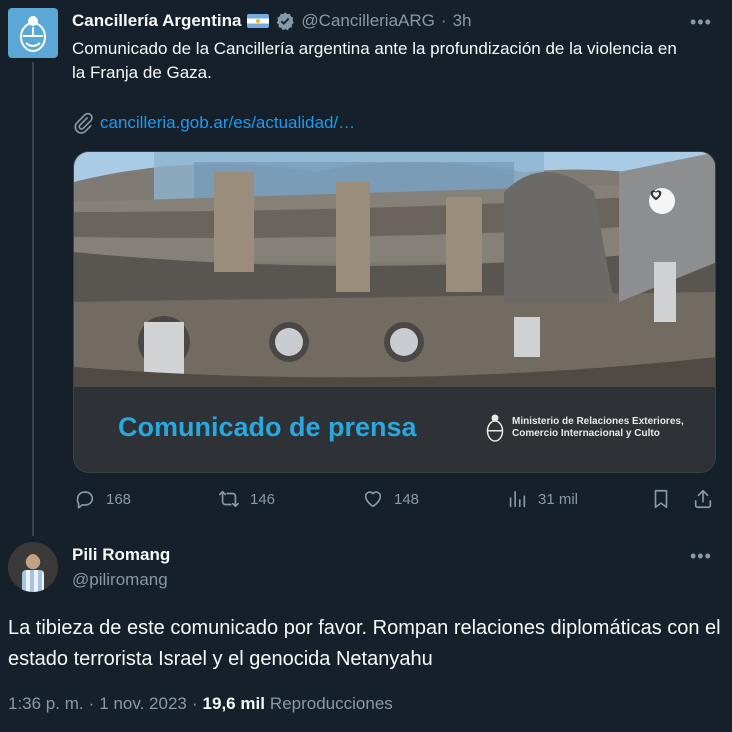 This screenshot has height=732, width=732. I want to click on banner-title: Comunicado de prensa, so click(267, 427).